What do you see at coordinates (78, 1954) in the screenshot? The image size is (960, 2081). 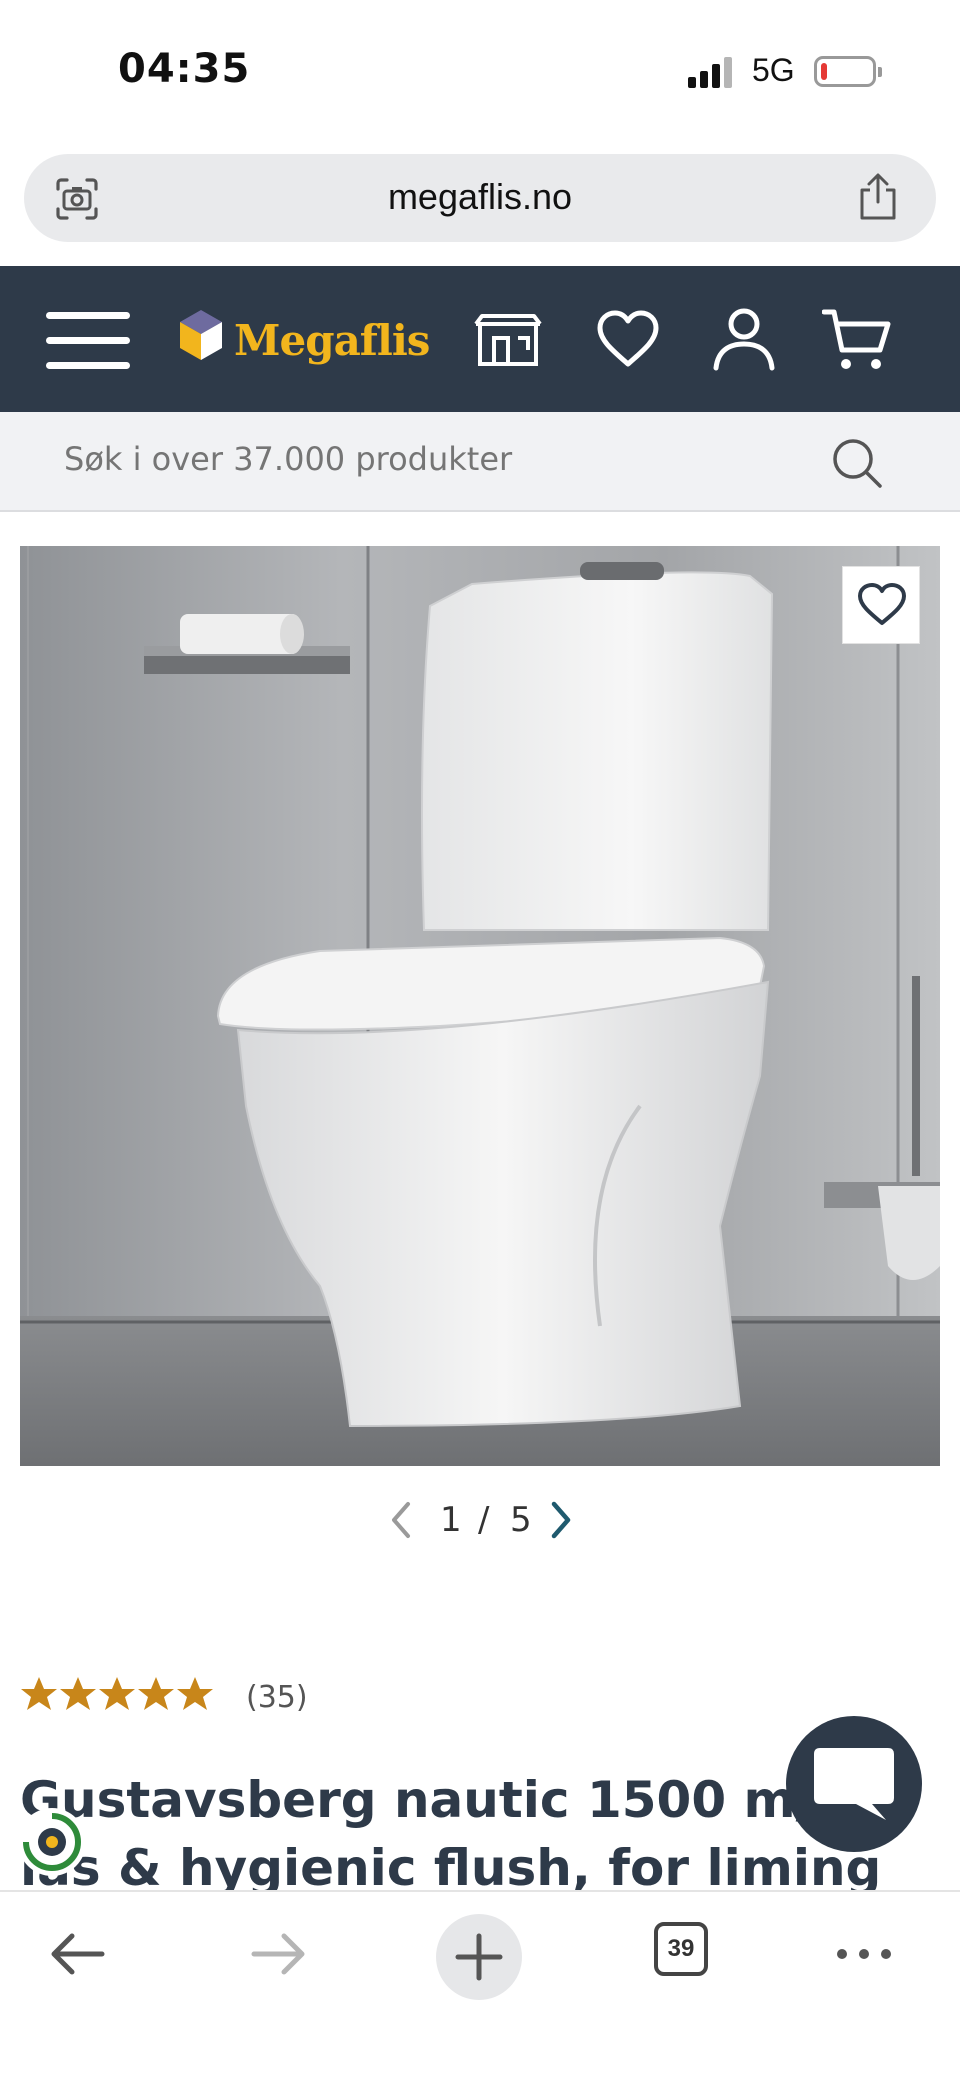 I see `back-arrow-icon` at bounding box center [78, 1954].